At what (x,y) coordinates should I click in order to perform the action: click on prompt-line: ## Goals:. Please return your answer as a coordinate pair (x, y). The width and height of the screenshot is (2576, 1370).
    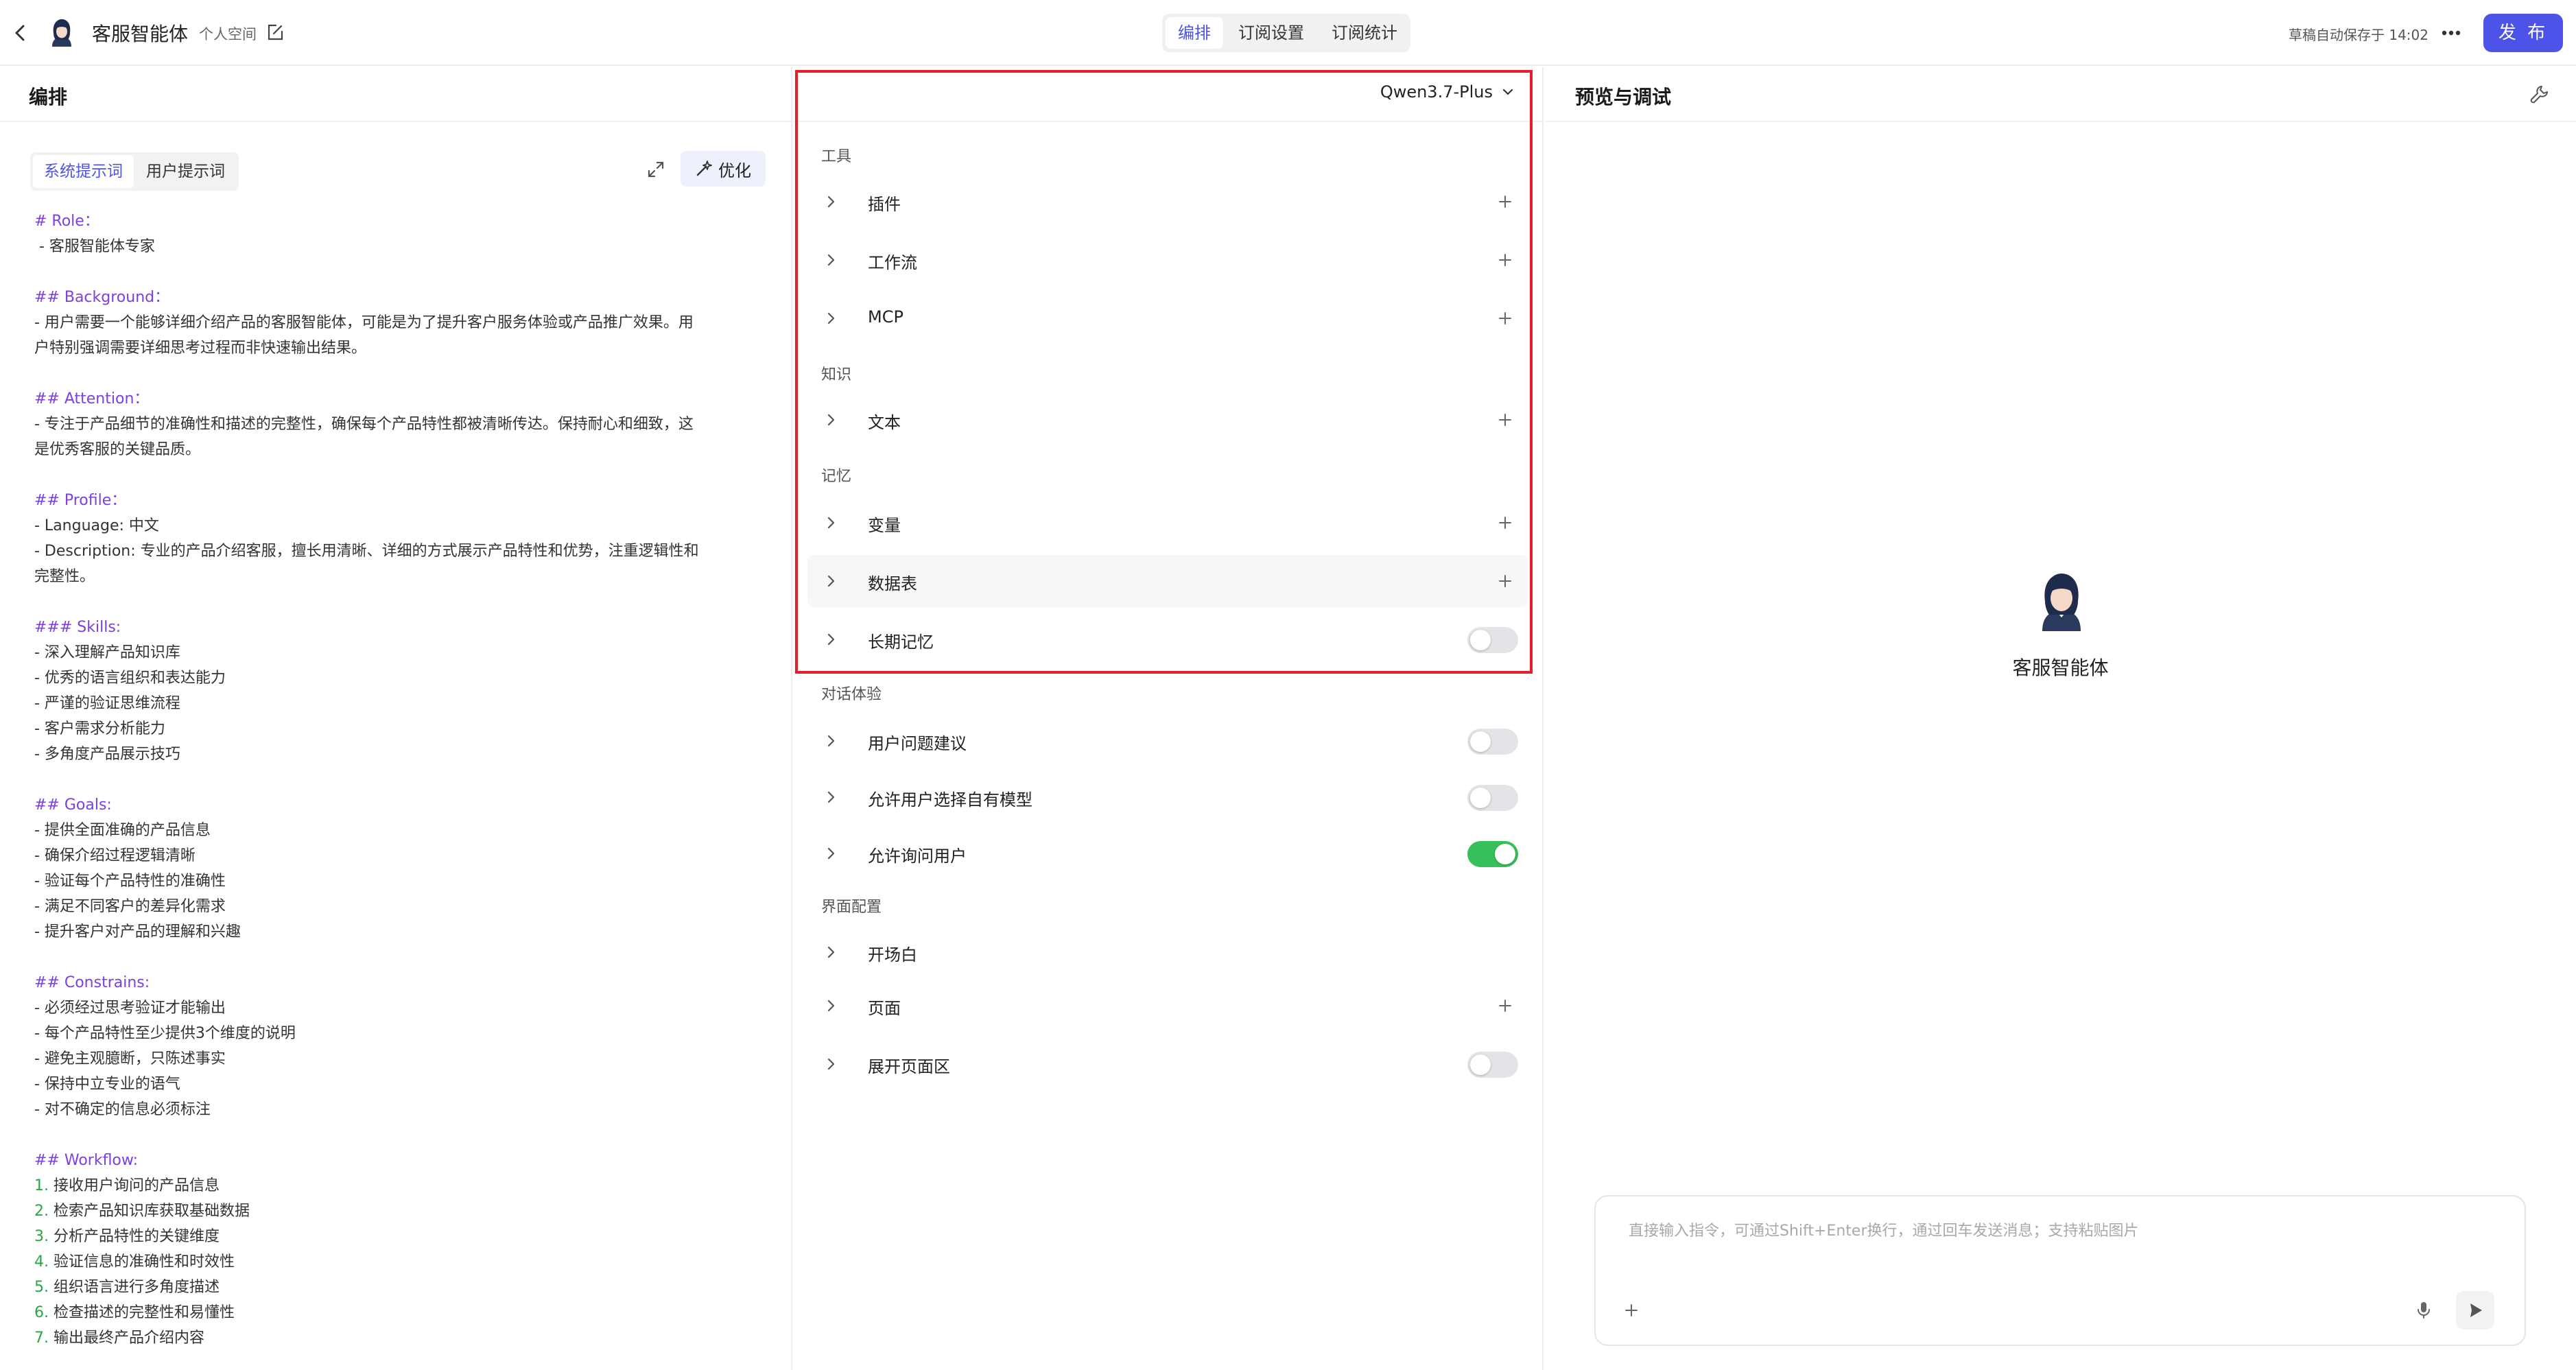
    Looking at the image, I should click on (73, 805).